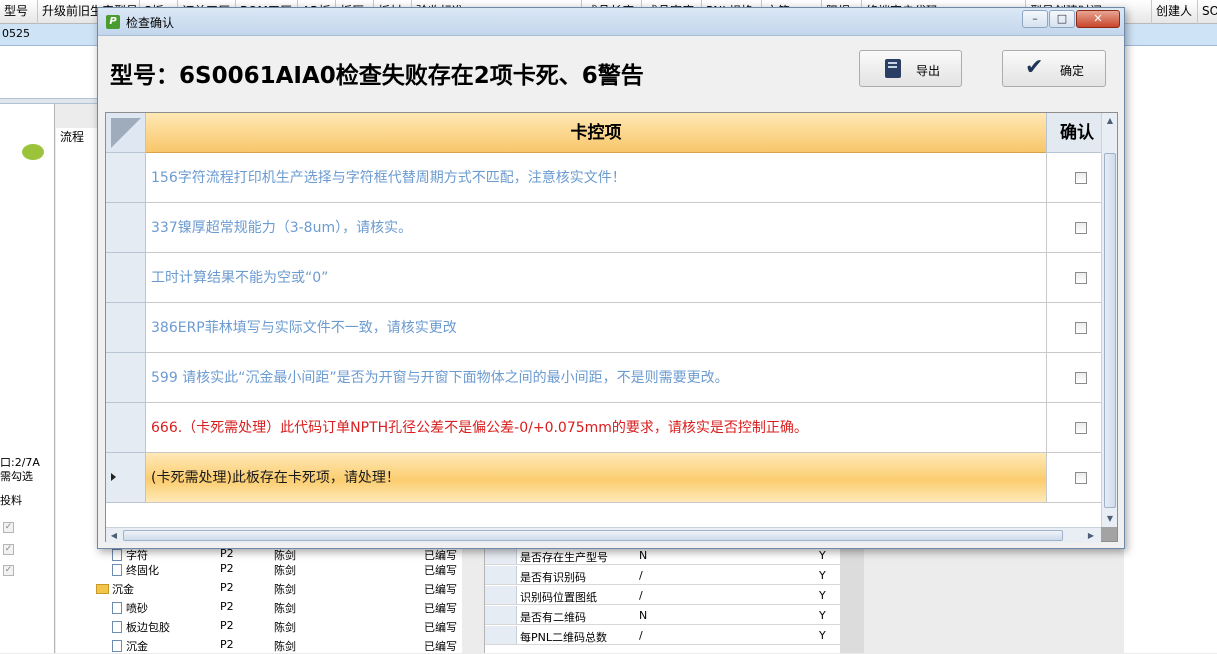 The image size is (1217, 654). I want to click on tree-node: 终固化, so click(135, 570).